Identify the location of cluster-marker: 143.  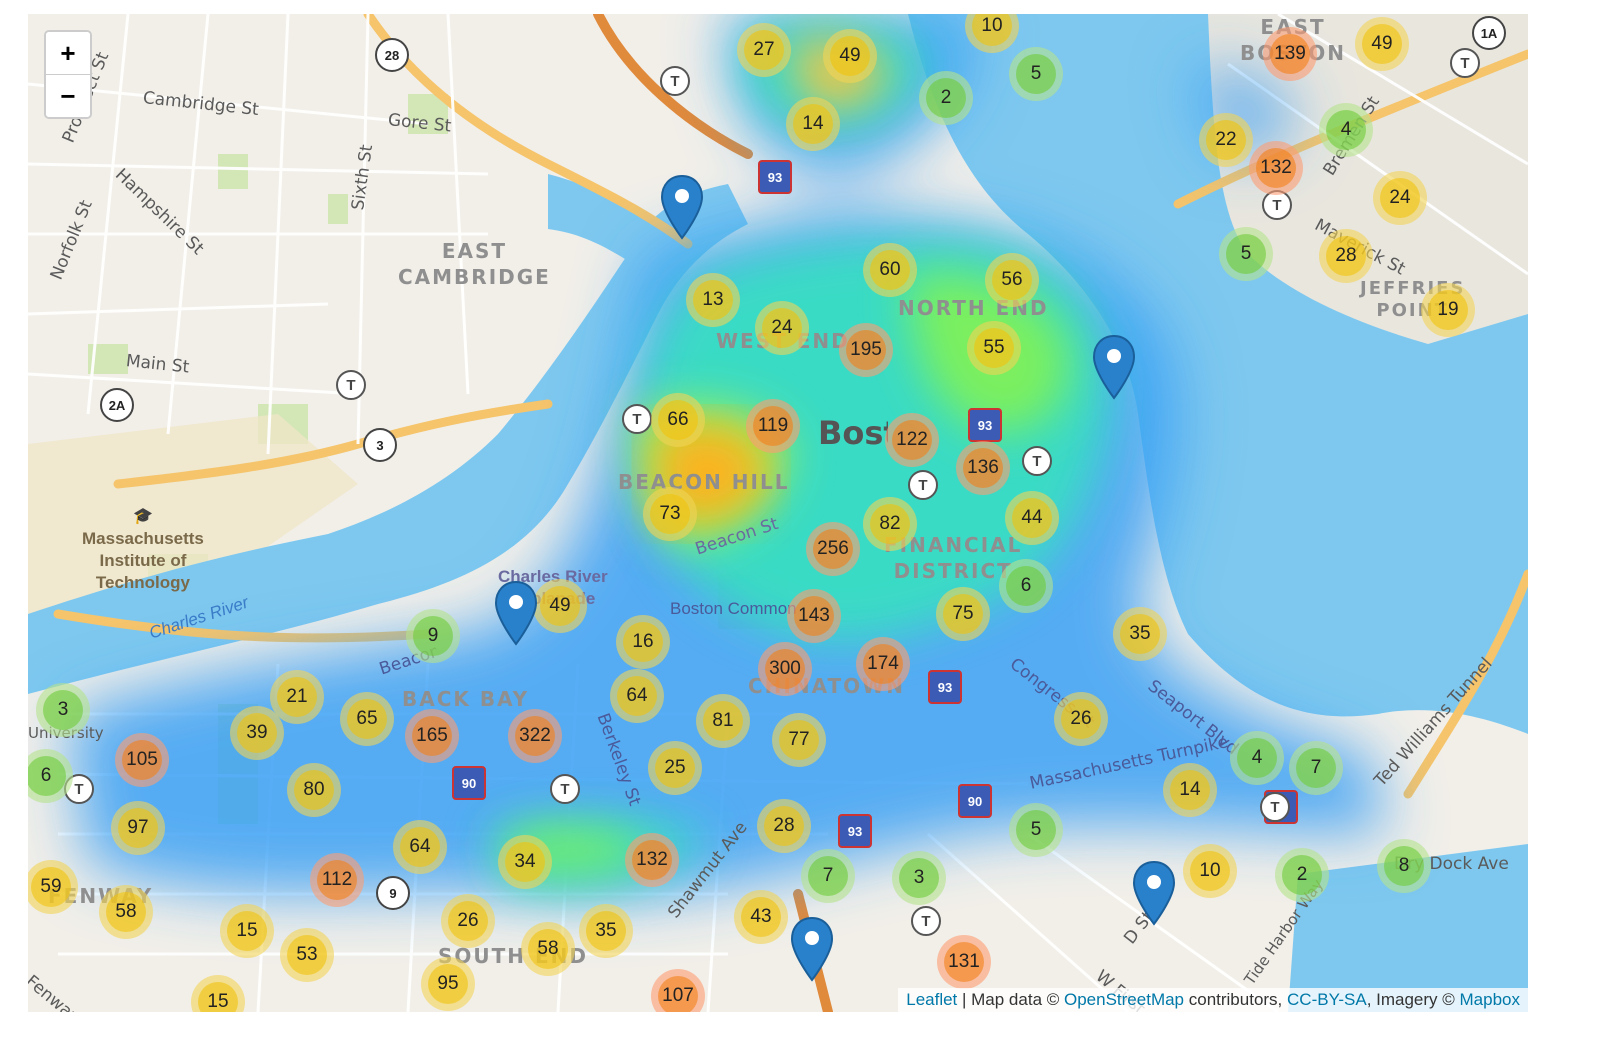
(814, 616).